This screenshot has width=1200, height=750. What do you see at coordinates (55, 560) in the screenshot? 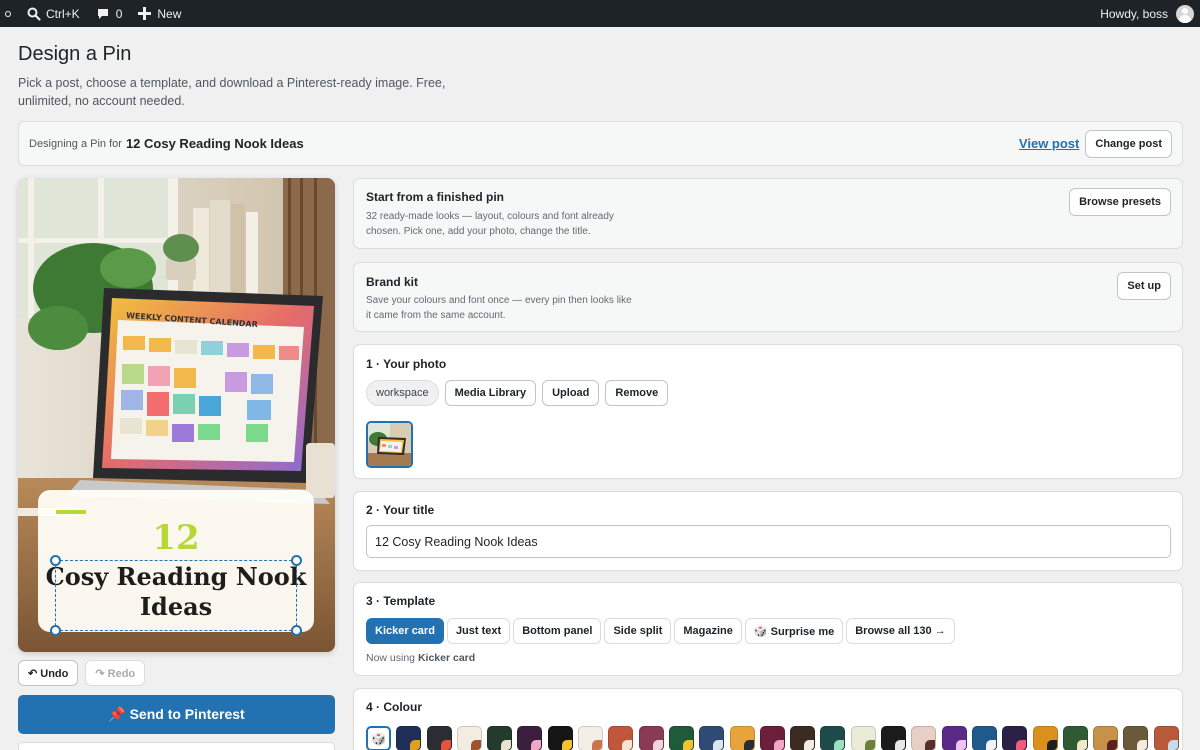
I see `resize-handle-top-left` at bounding box center [55, 560].